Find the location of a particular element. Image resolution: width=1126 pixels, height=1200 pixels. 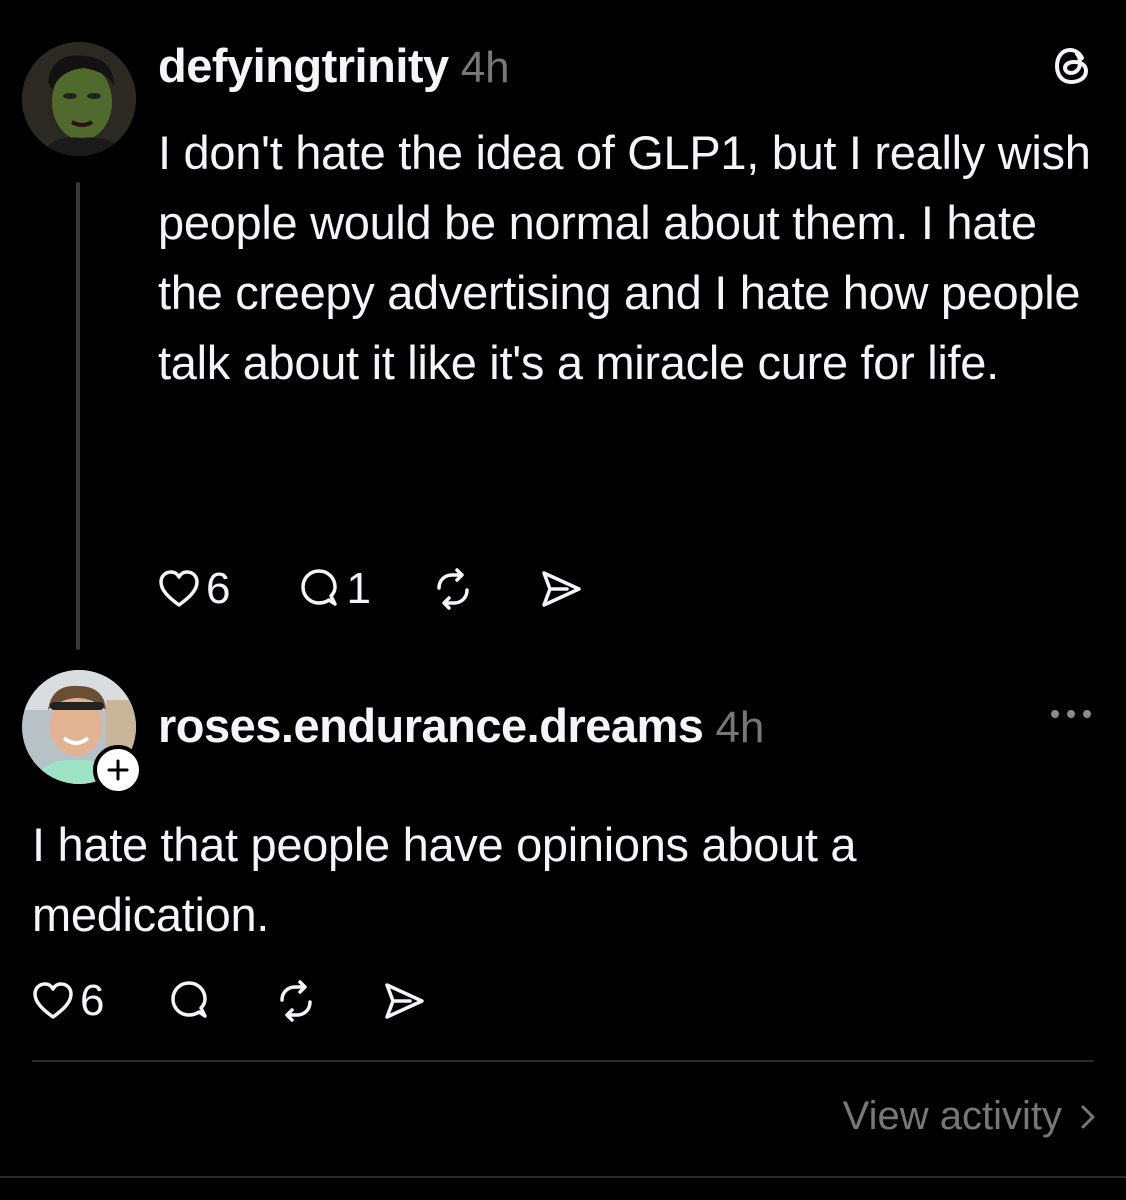

divider is located at coordinates (563, 1061).